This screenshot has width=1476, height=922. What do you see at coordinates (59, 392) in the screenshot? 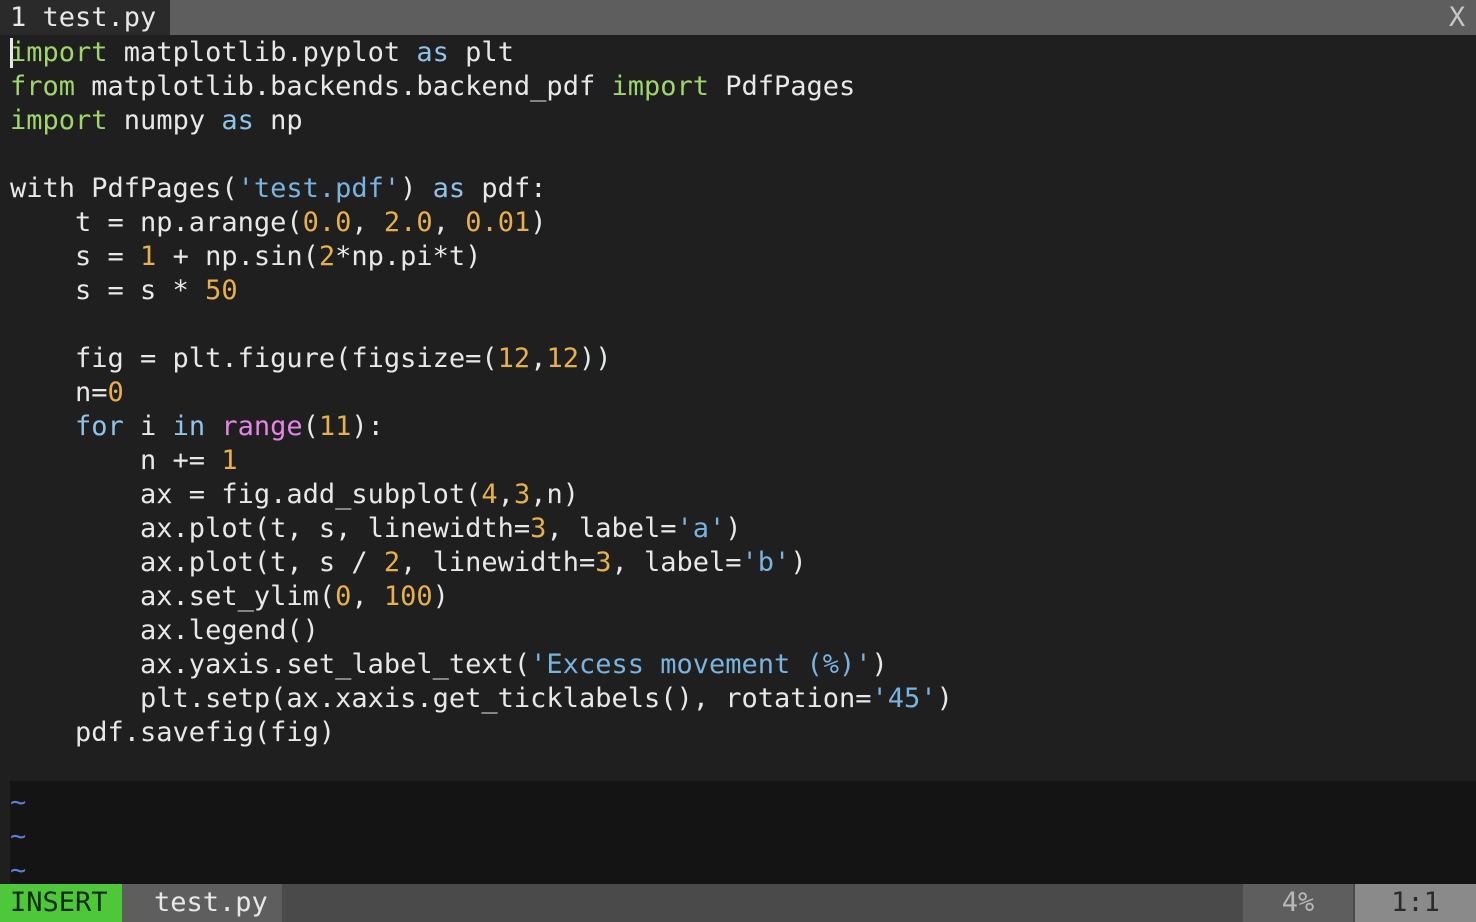
I see `code-token: n=` at bounding box center [59, 392].